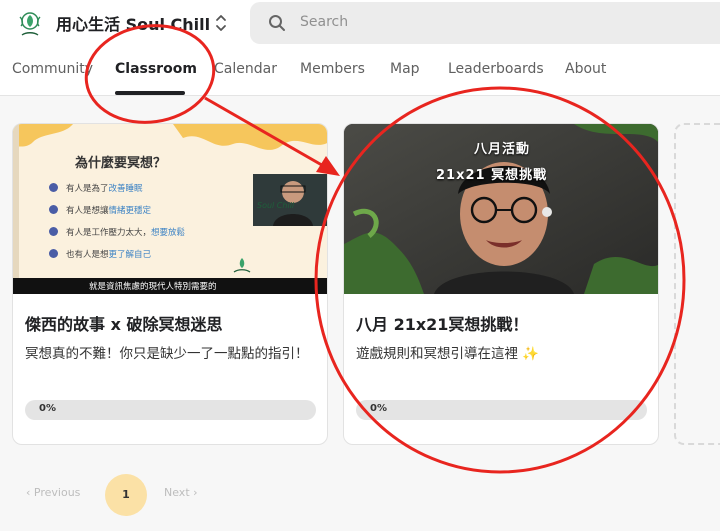 This screenshot has width=720, height=531. I want to click on webcam-label: Soul Chill, so click(276, 205).